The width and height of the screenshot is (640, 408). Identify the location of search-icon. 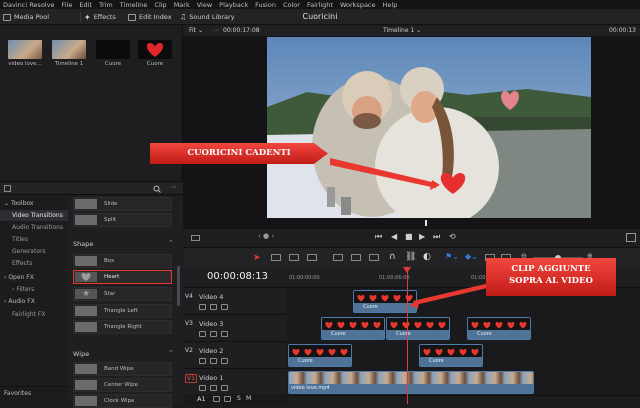
(157, 189).